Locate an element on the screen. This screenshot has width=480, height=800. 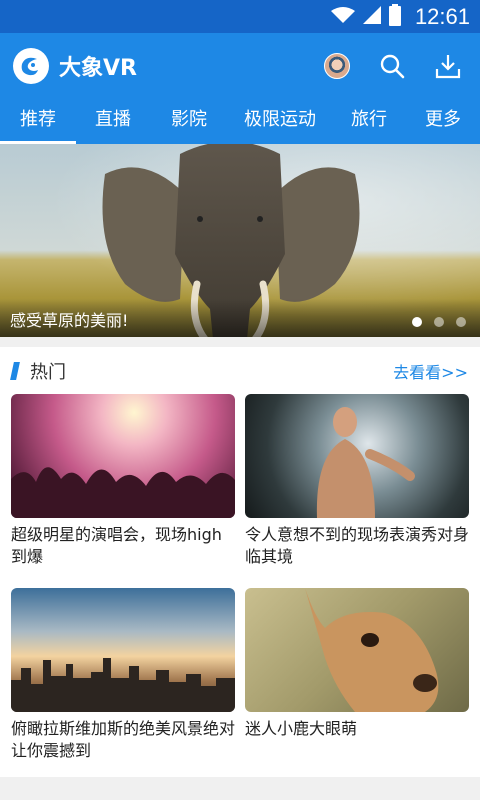
download-icon is located at coordinates (448, 66).